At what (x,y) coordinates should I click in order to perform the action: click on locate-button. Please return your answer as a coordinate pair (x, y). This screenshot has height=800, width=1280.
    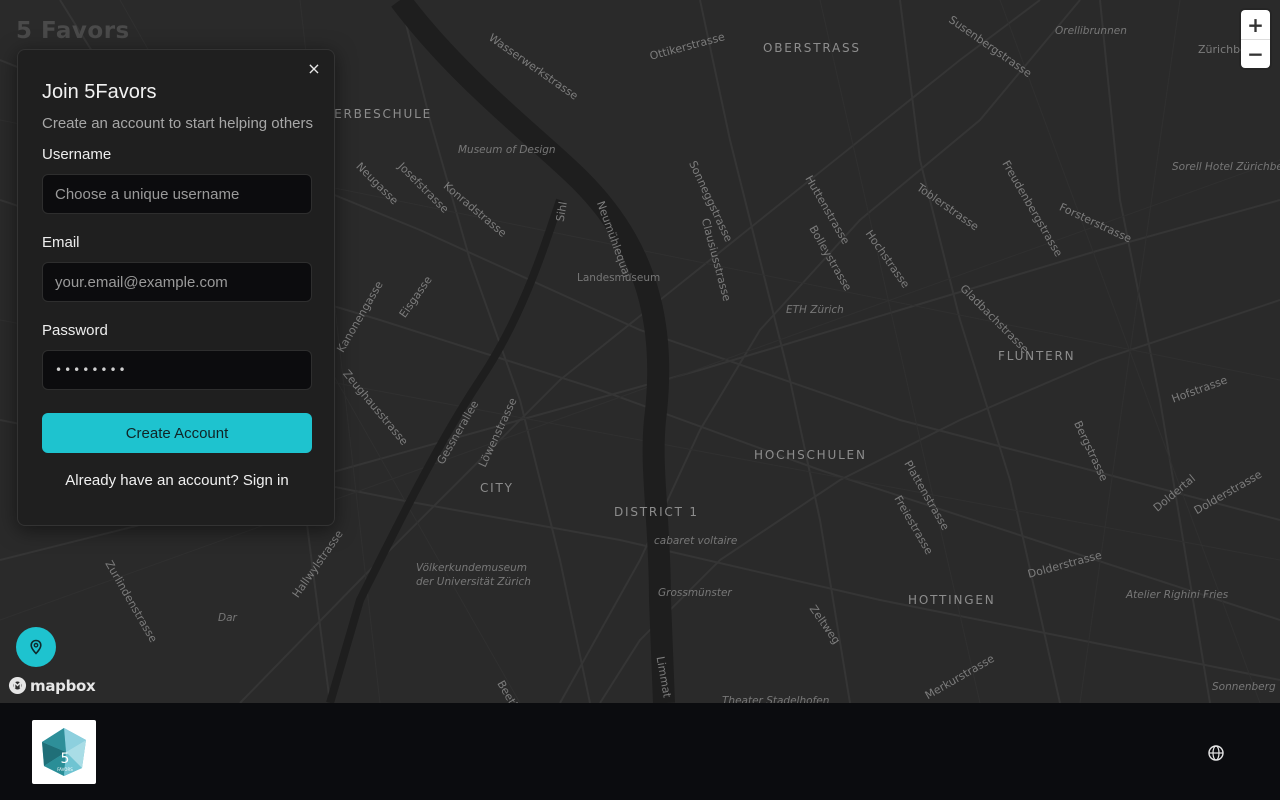
    Looking at the image, I should click on (36, 647).